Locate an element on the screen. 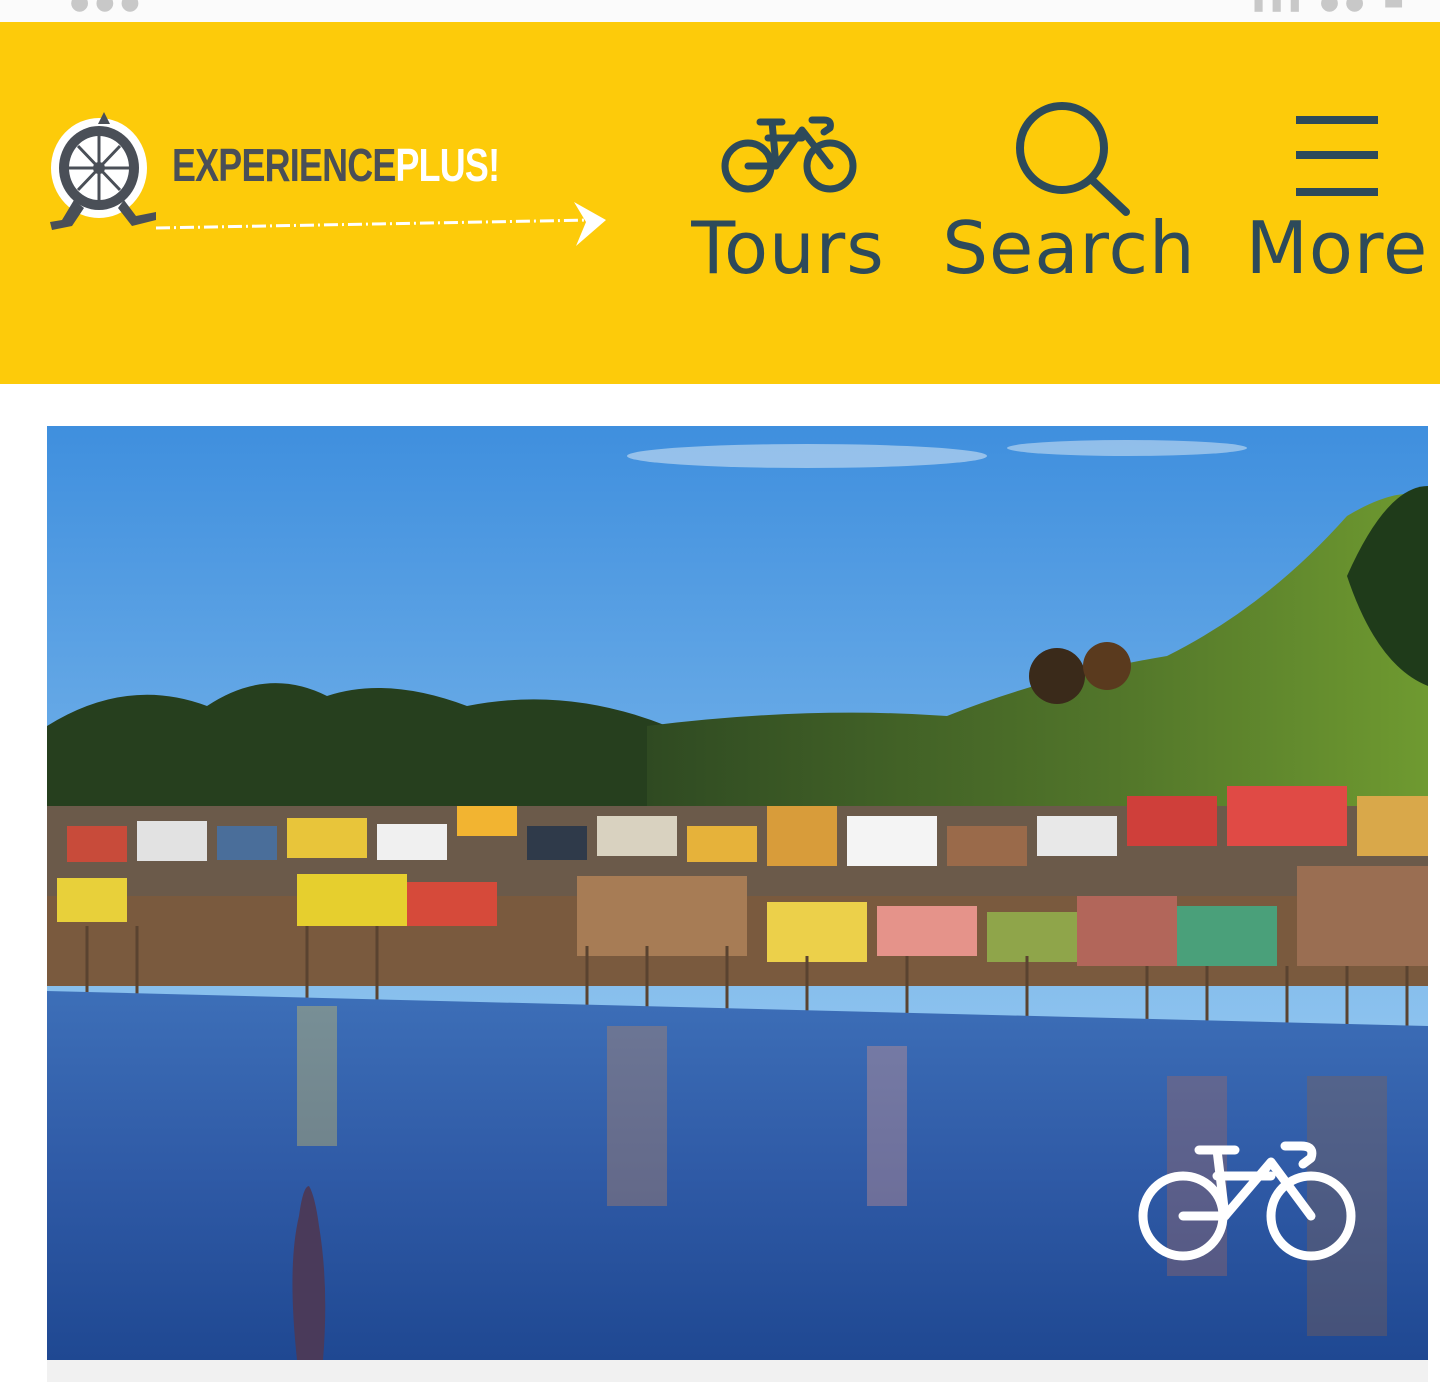 Image resolution: width=1440 pixels, height=1382 pixels. nav-tours-label: Tours is located at coordinates (788, 248).